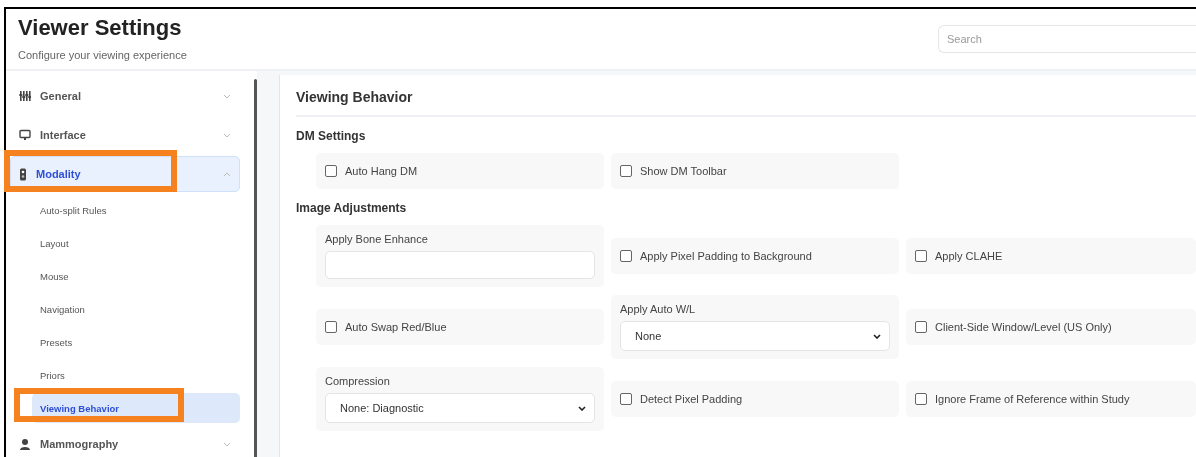 This screenshot has height=457, width=1196. I want to click on search-field: Search, so click(1067, 39).